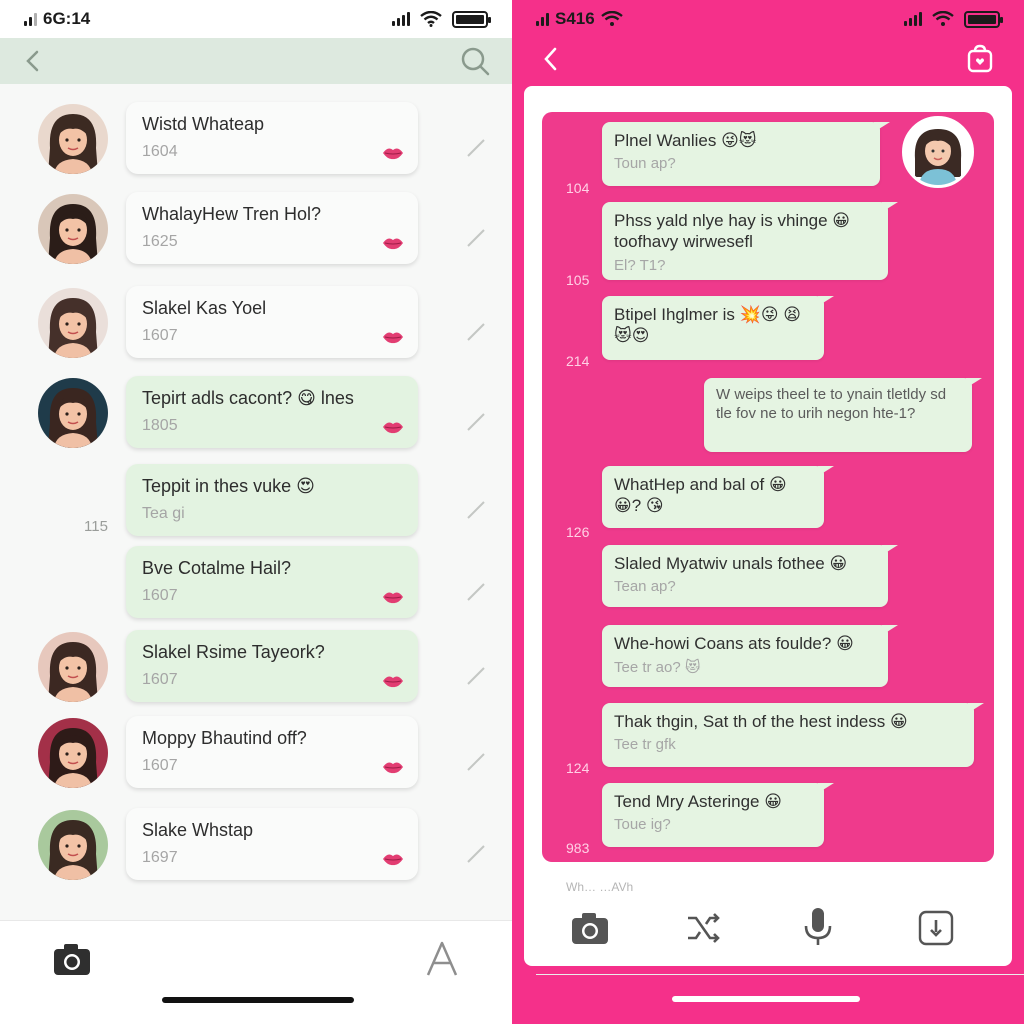 The height and width of the screenshot is (1024, 1024). I want to click on chat-card: Slake Whstap 1697, so click(272, 844).